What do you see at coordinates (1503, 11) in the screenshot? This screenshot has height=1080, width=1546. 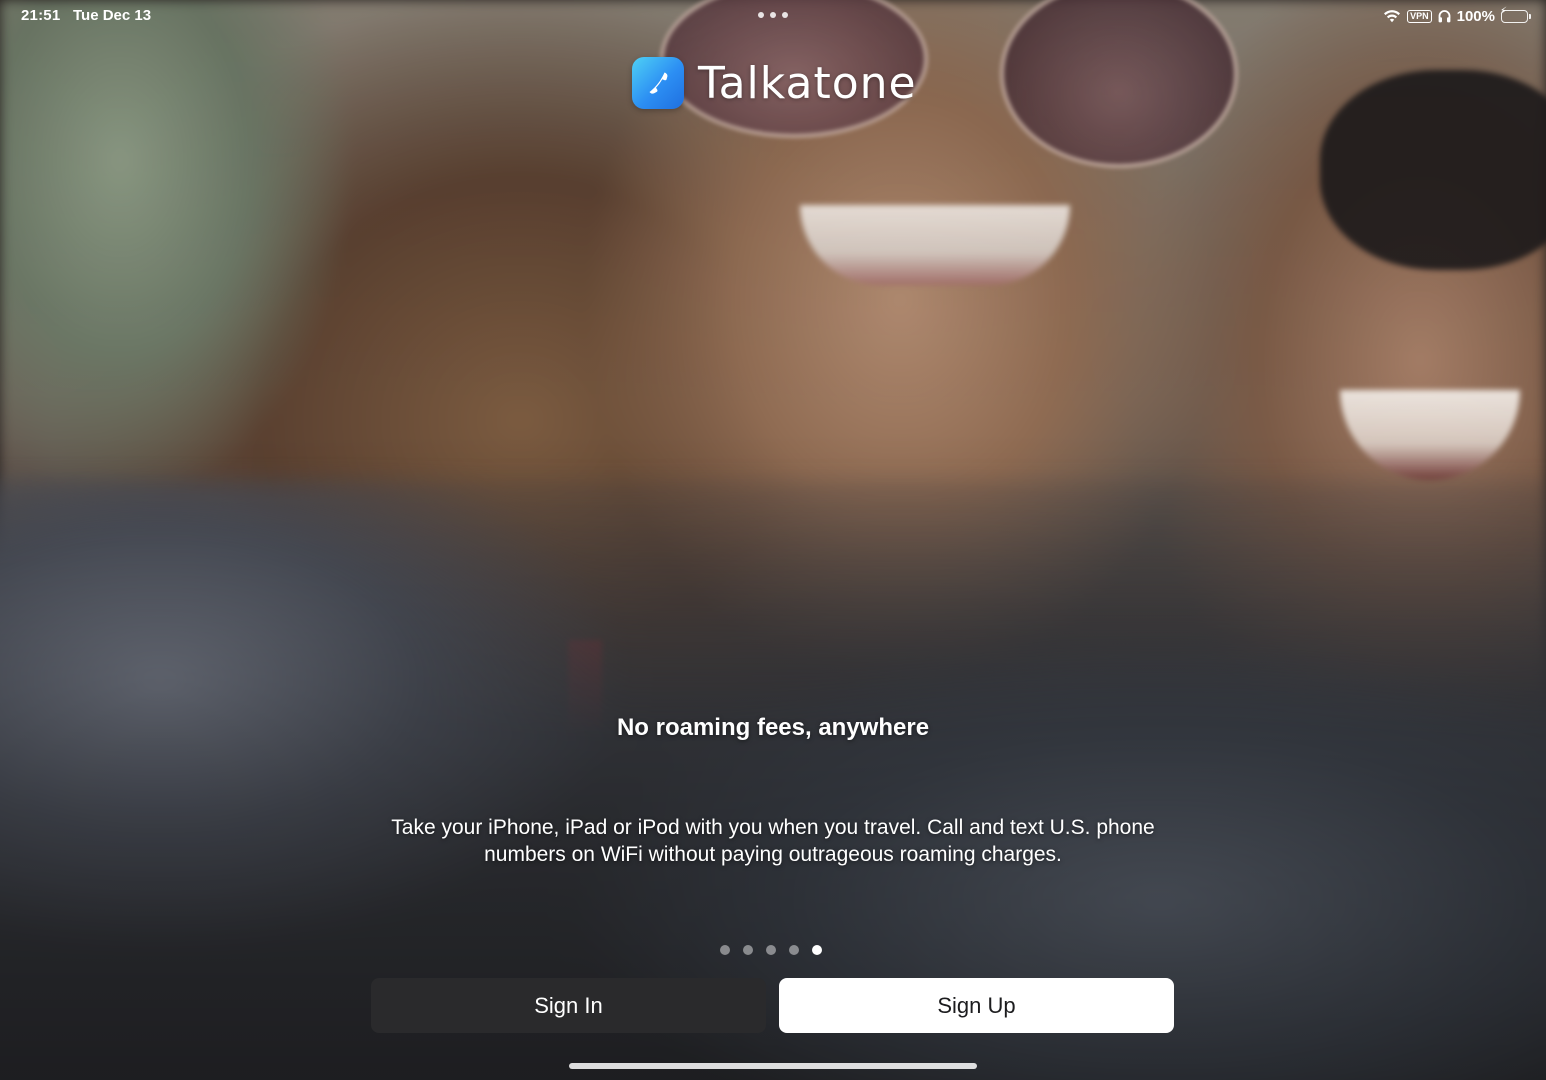 I see `charging-bolt-icon: ⚡` at bounding box center [1503, 11].